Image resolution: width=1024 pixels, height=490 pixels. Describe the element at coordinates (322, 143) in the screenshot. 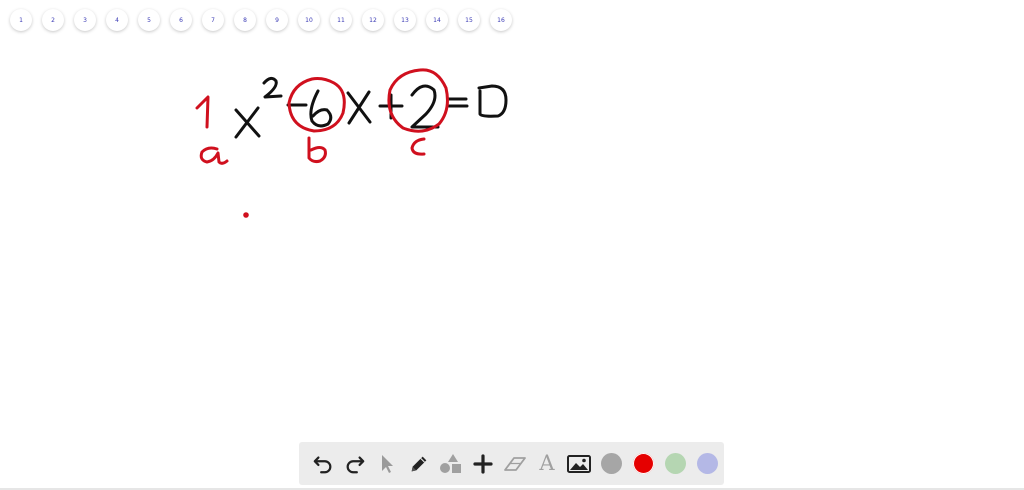

I see `annotation-ink` at that location.